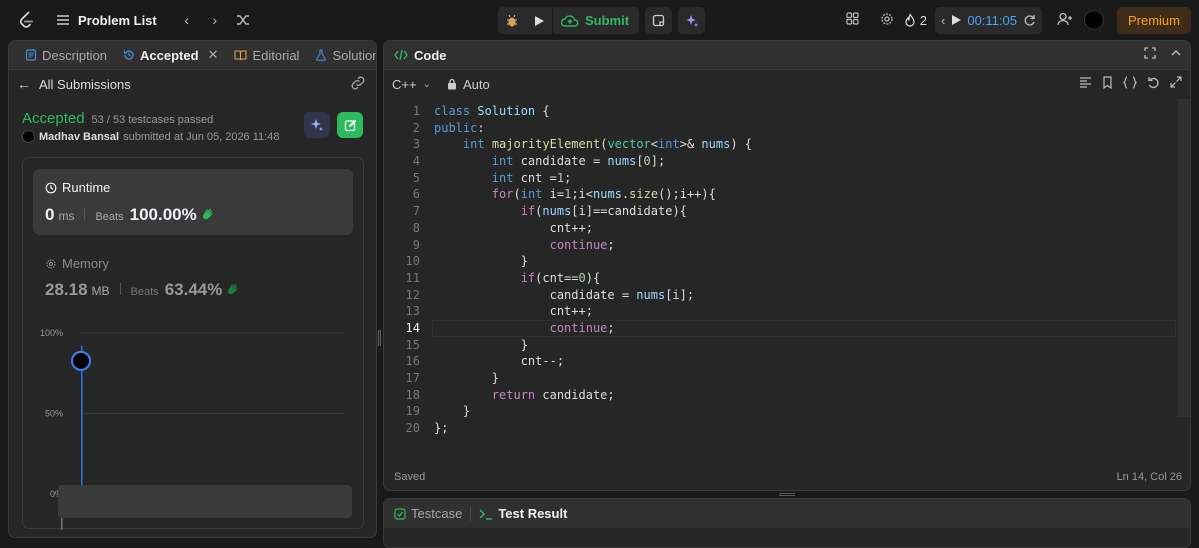 Image resolution: width=1199 pixels, height=548 pixels. What do you see at coordinates (511, 20) in the screenshot?
I see `debug-button` at bounding box center [511, 20].